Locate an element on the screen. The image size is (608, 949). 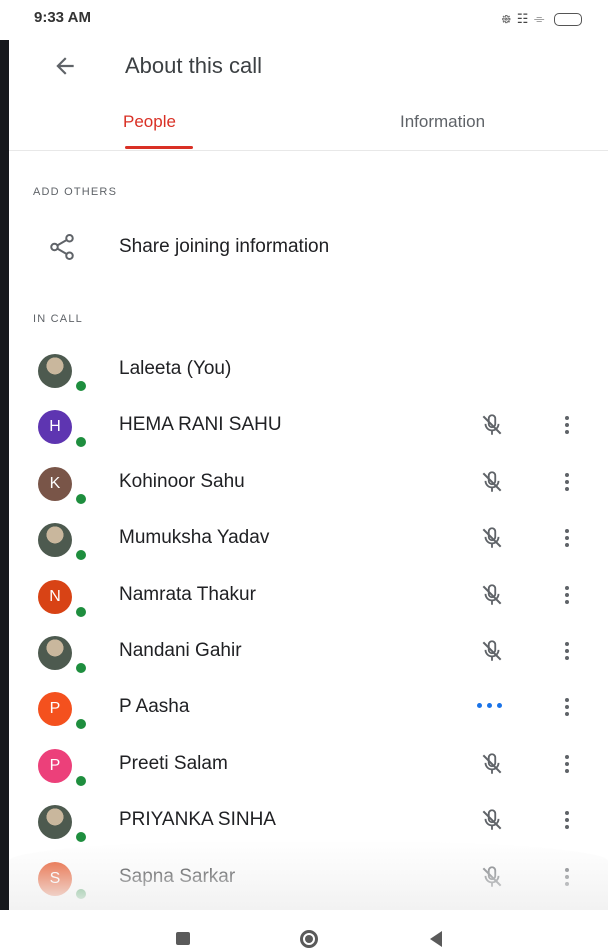
status-time: 9:33 AM is located at coordinates (62, 17).